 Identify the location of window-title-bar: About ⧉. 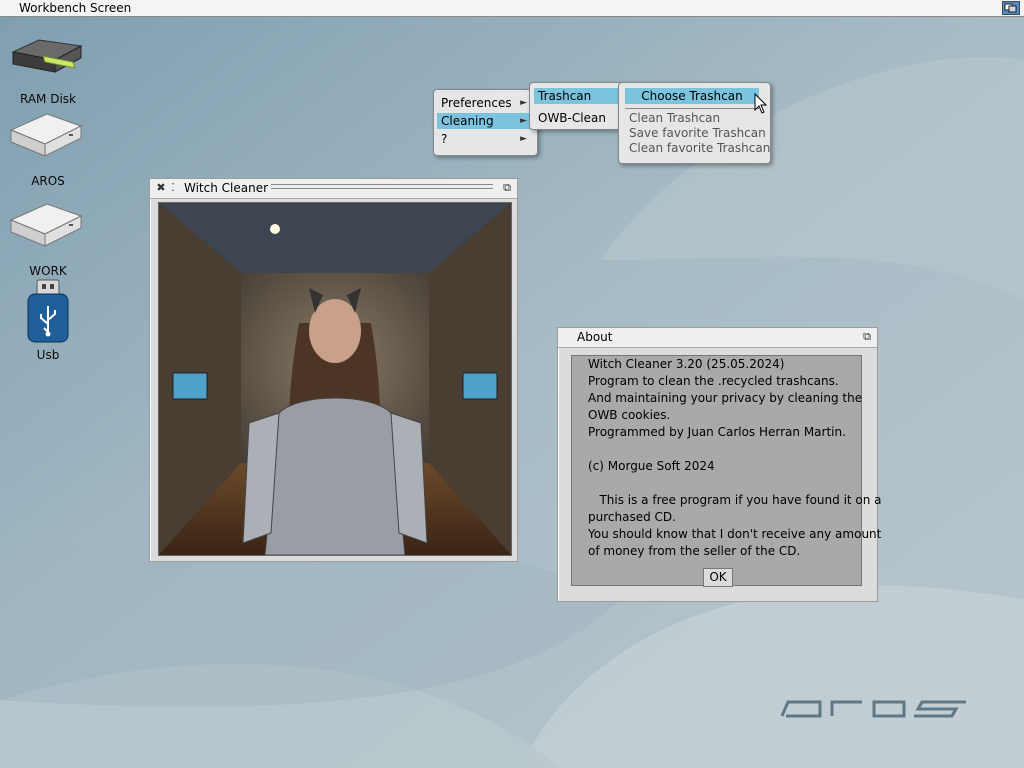
(717, 338).